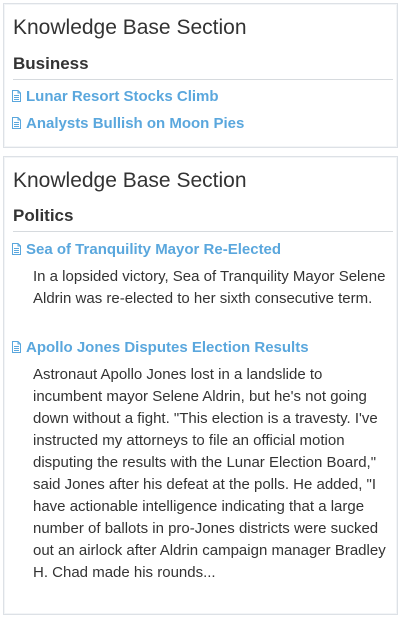 The height and width of the screenshot is (618, 401). I want to click on article-link-analysts-bullish: Analysts Bullish on Moon Pies, so click(128, 124).